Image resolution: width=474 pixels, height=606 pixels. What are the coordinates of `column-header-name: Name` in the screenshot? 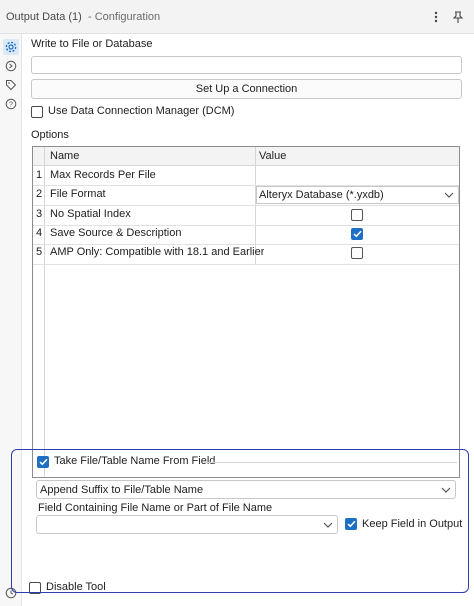 It's located at (65, 156).